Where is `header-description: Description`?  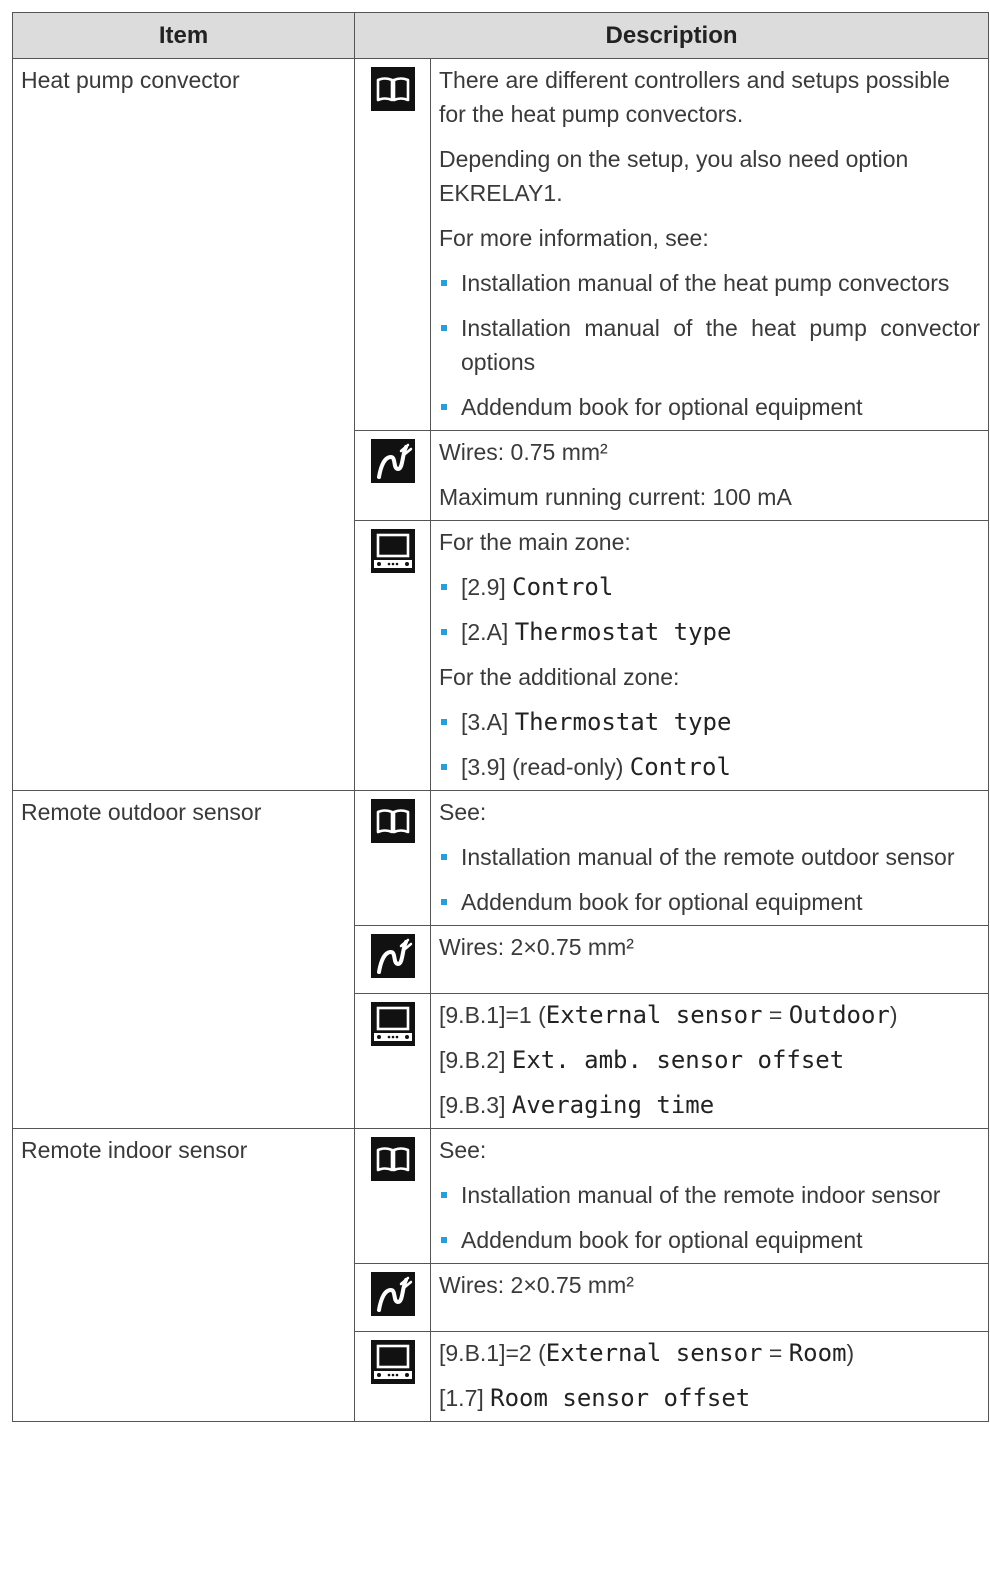
header-description: Description is located at coordinates (671, 35).